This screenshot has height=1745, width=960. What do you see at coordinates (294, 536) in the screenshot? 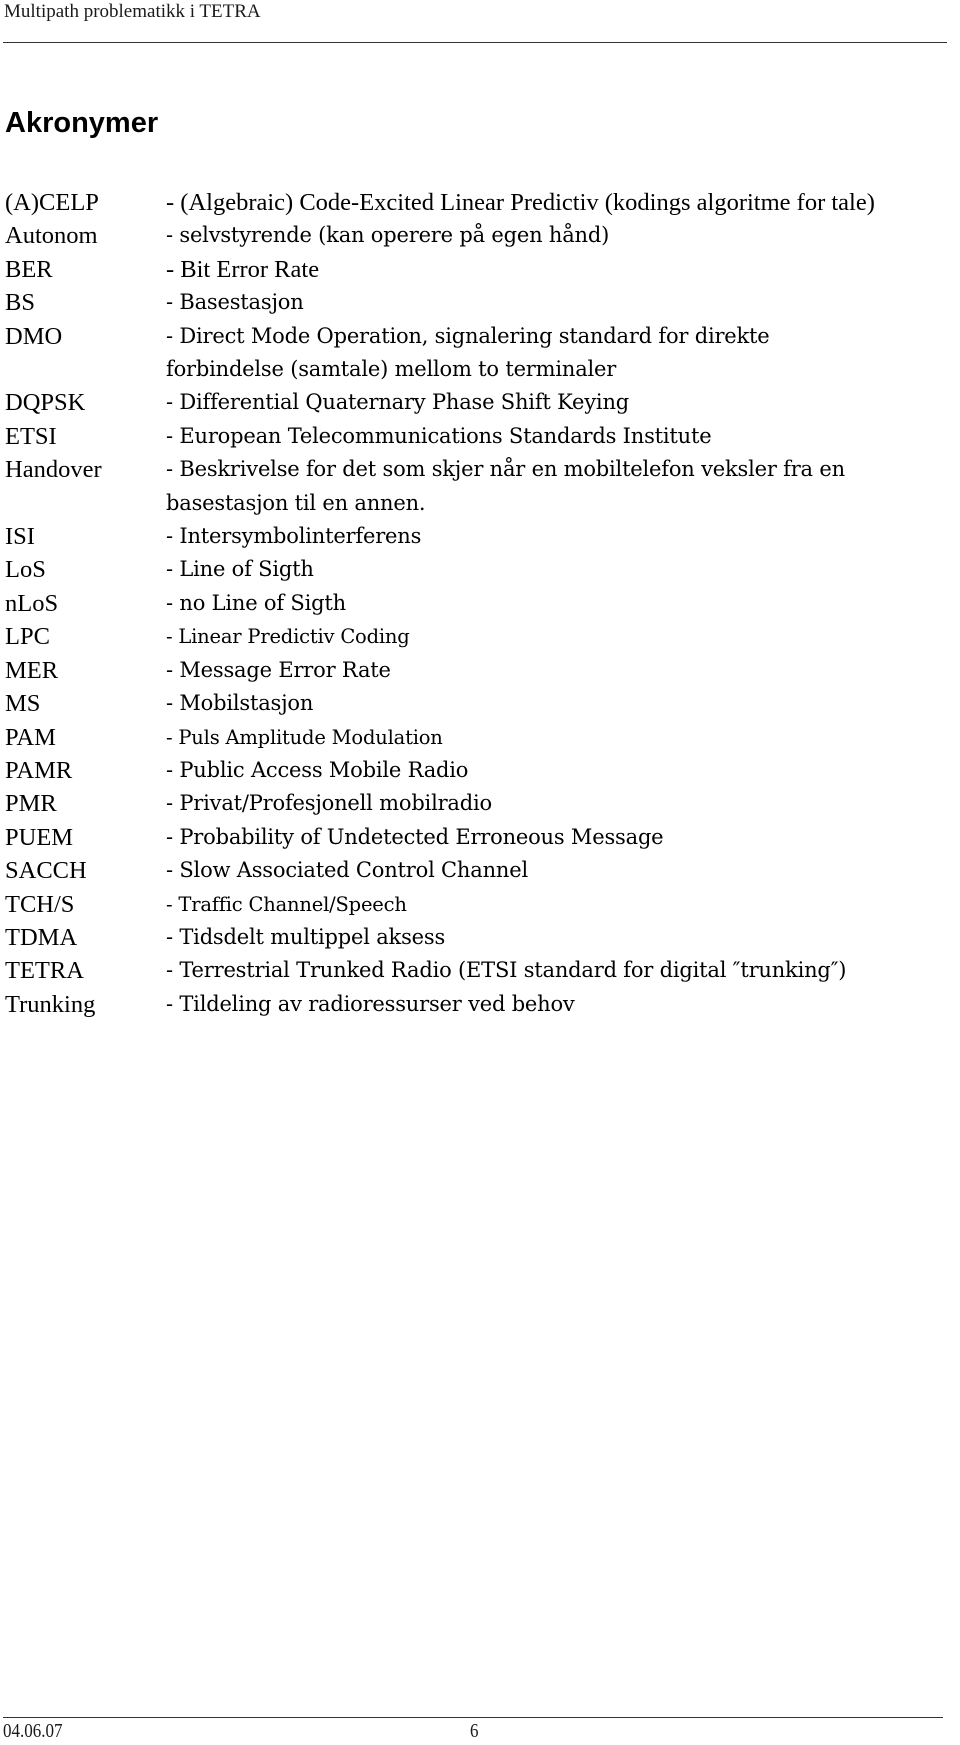
I see `acronym-definition: - Intersymbolinterferens` at bounding box center [294, 536].